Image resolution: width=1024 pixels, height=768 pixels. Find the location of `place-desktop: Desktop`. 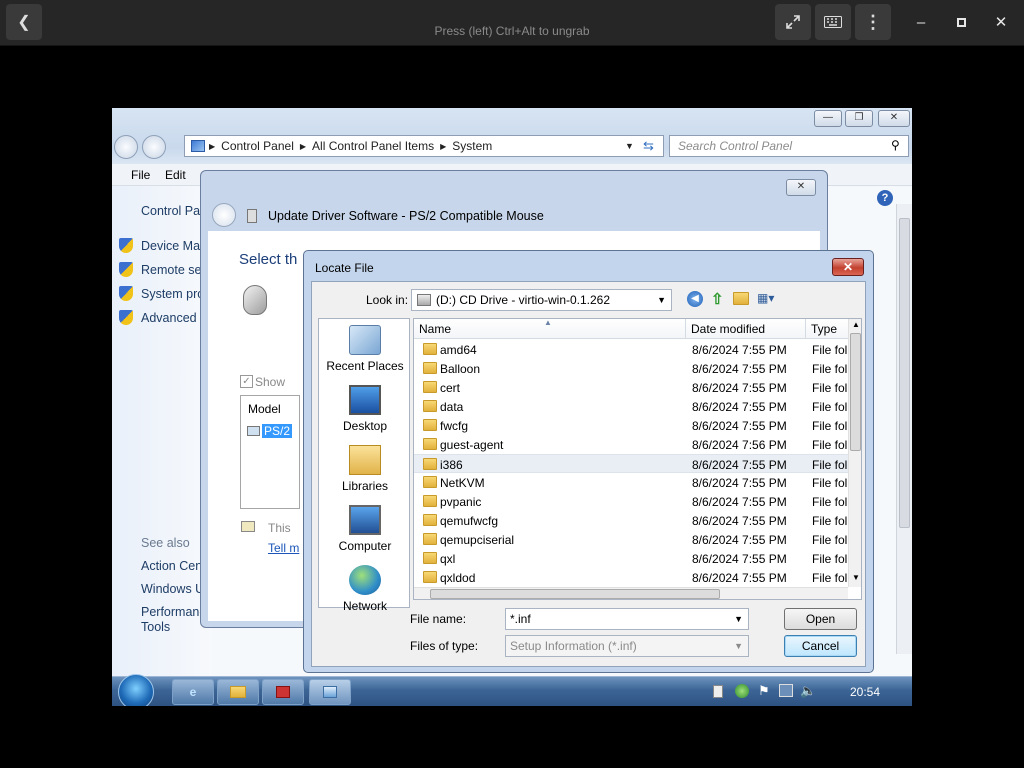

place-desktop: Desktop is located at coordinates (365, 409).